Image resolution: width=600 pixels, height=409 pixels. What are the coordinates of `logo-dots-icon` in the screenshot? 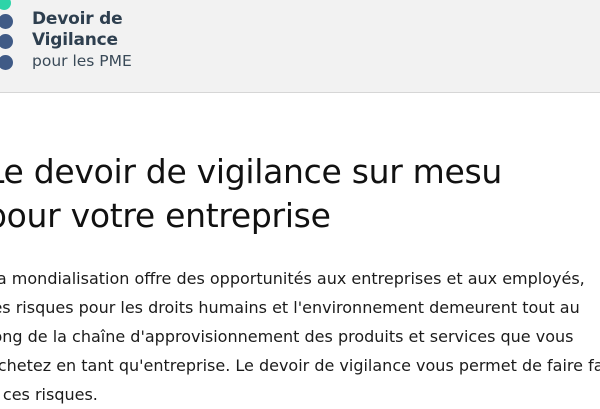 It's located at (10, 46).